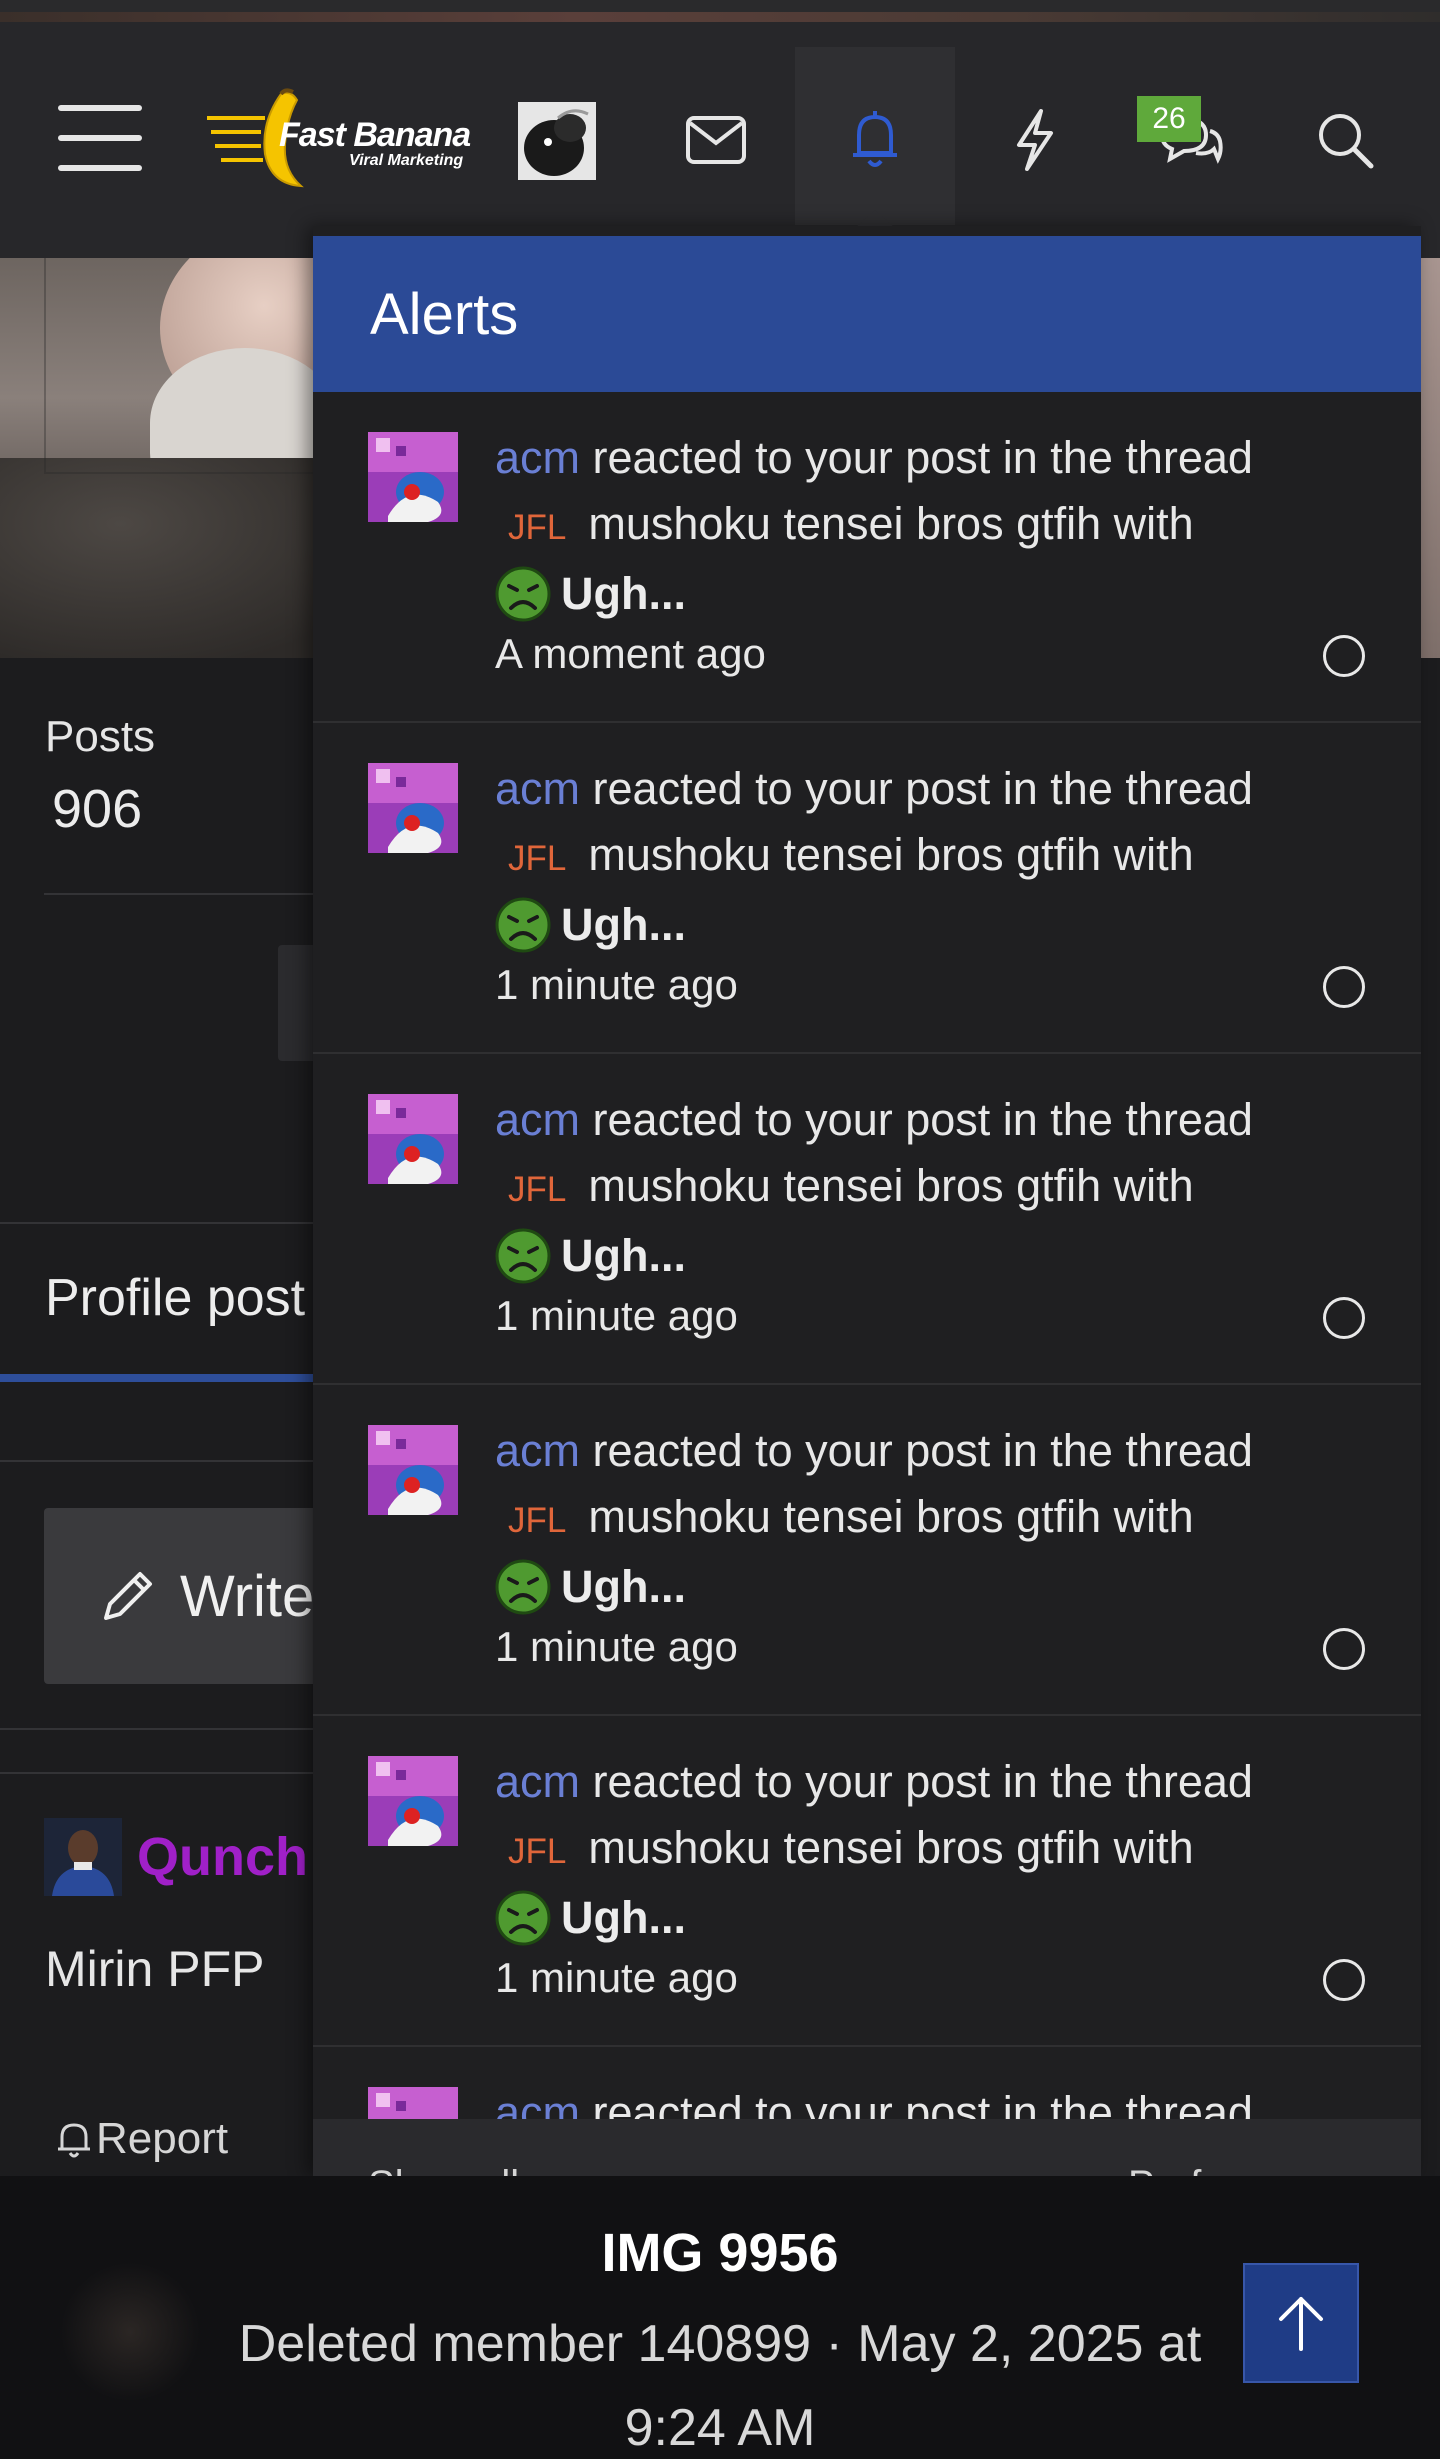 The image size is (1440, 2459). I want to click on stats-divider, so click(182, 894).